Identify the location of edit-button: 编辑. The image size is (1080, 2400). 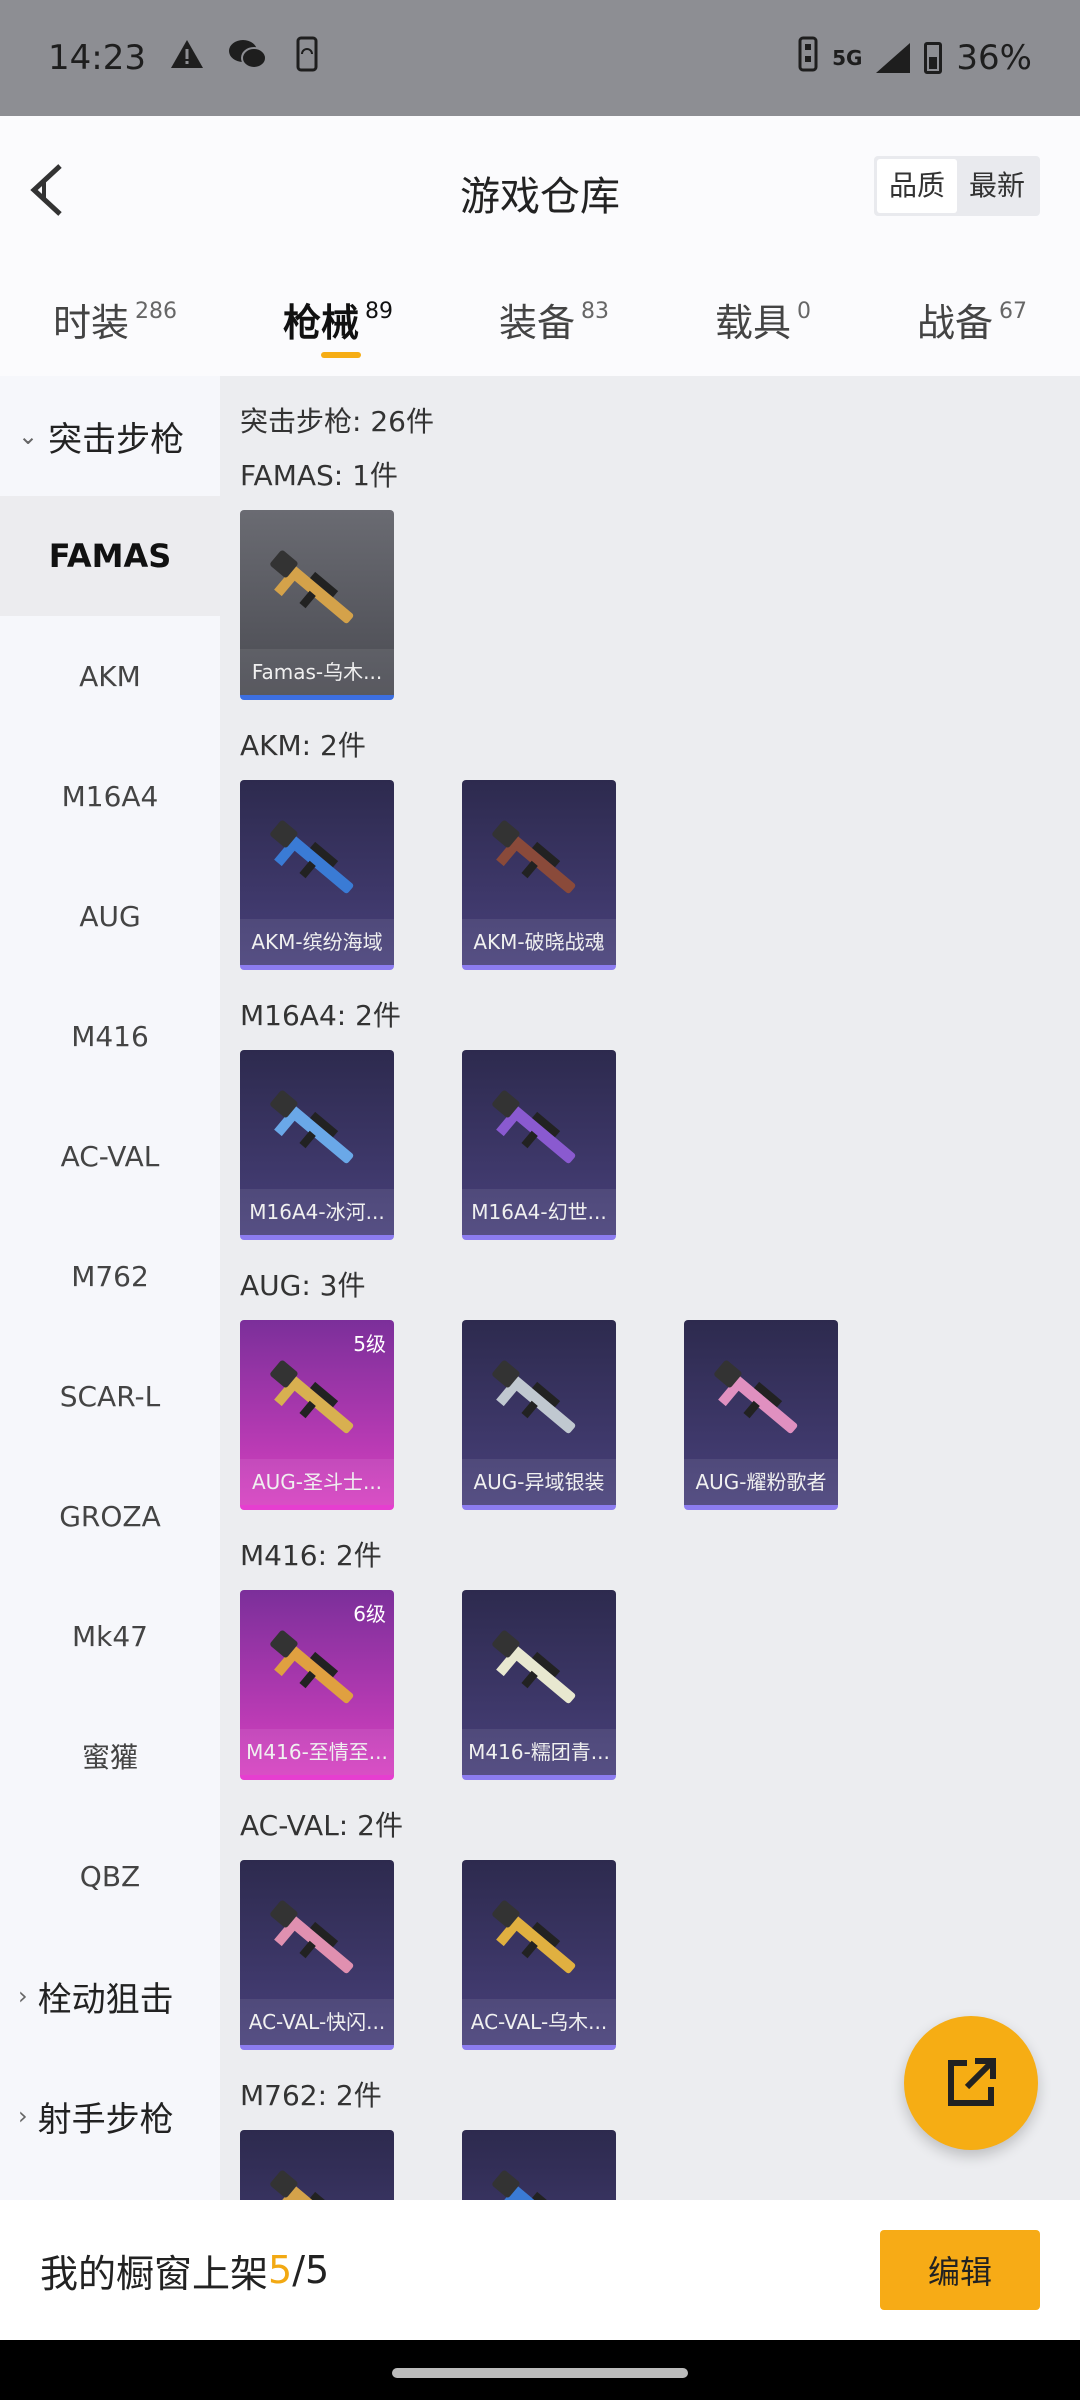
(960, 2270).